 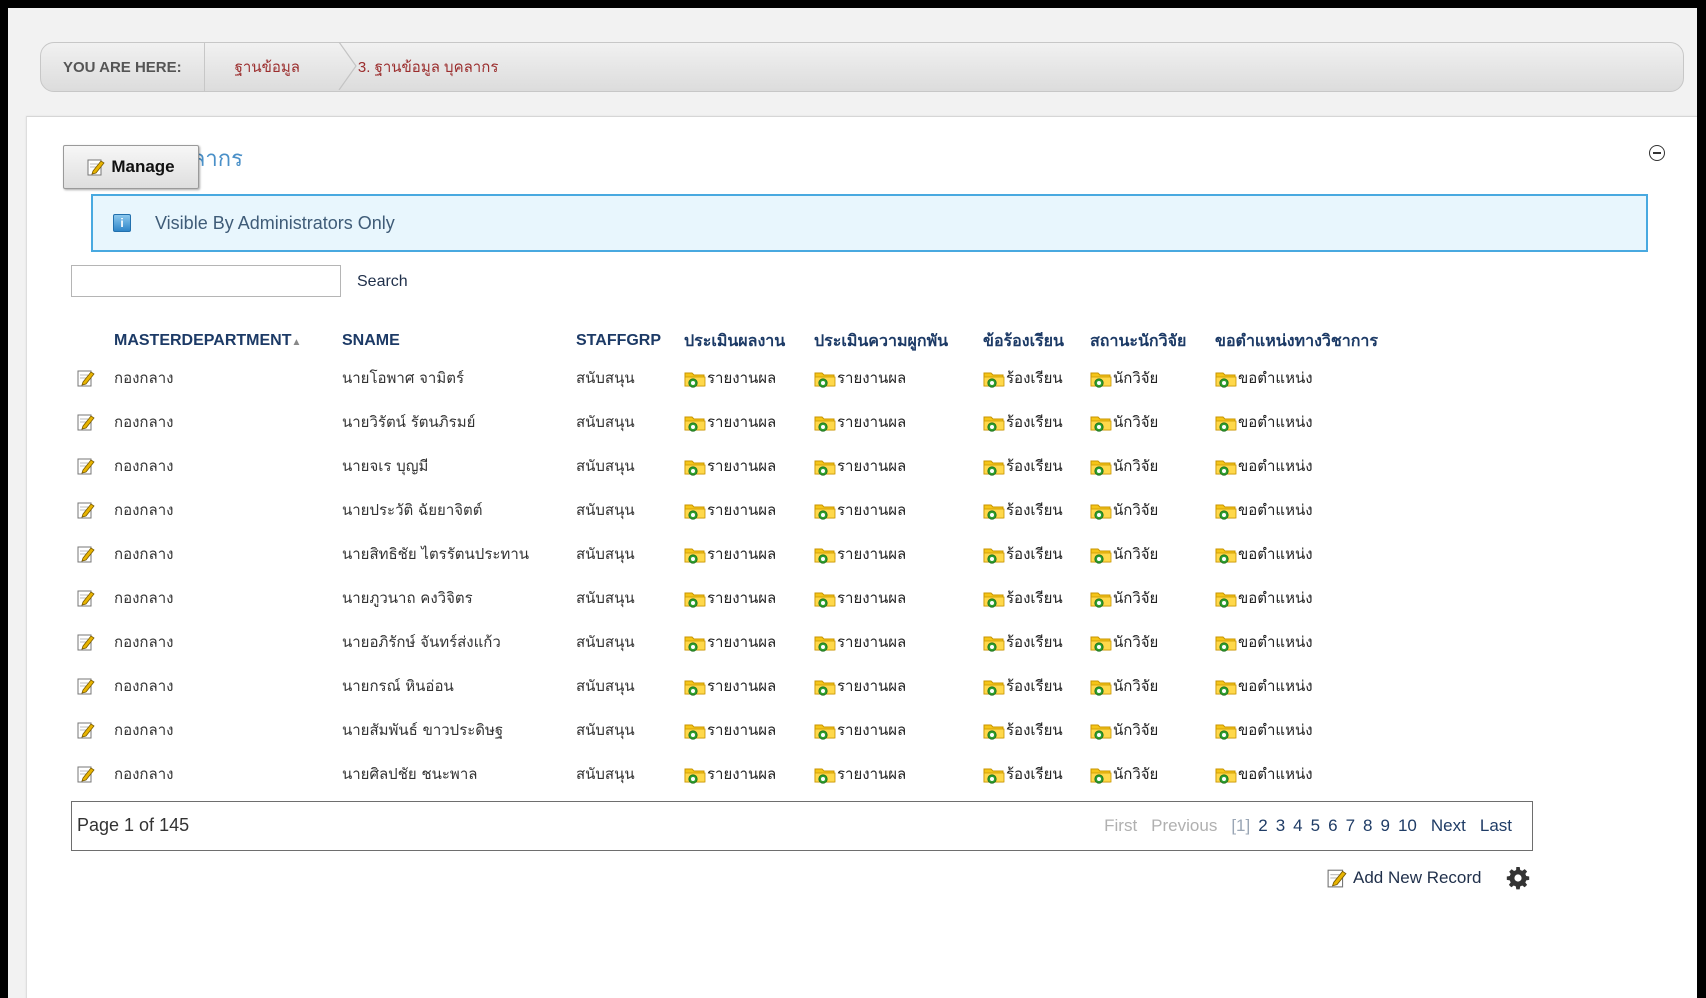 What do you see at coordinates (1407, 826) in the screenshot?
I see `page-link: 10` at bounding box center [1407, 826].